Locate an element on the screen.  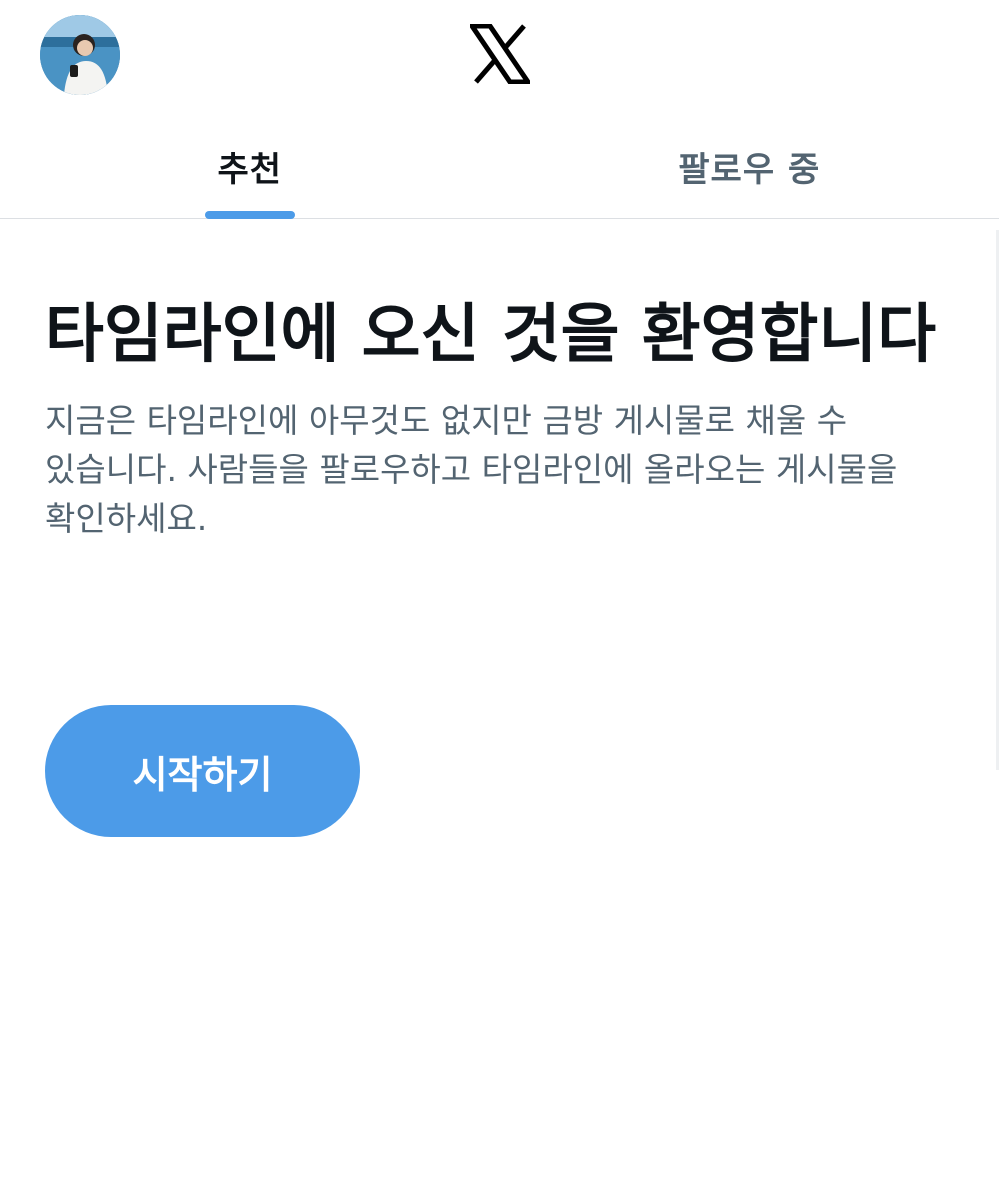
timeline-tabs: 추천 팔로우 중 is located at coordinates (499, 164).